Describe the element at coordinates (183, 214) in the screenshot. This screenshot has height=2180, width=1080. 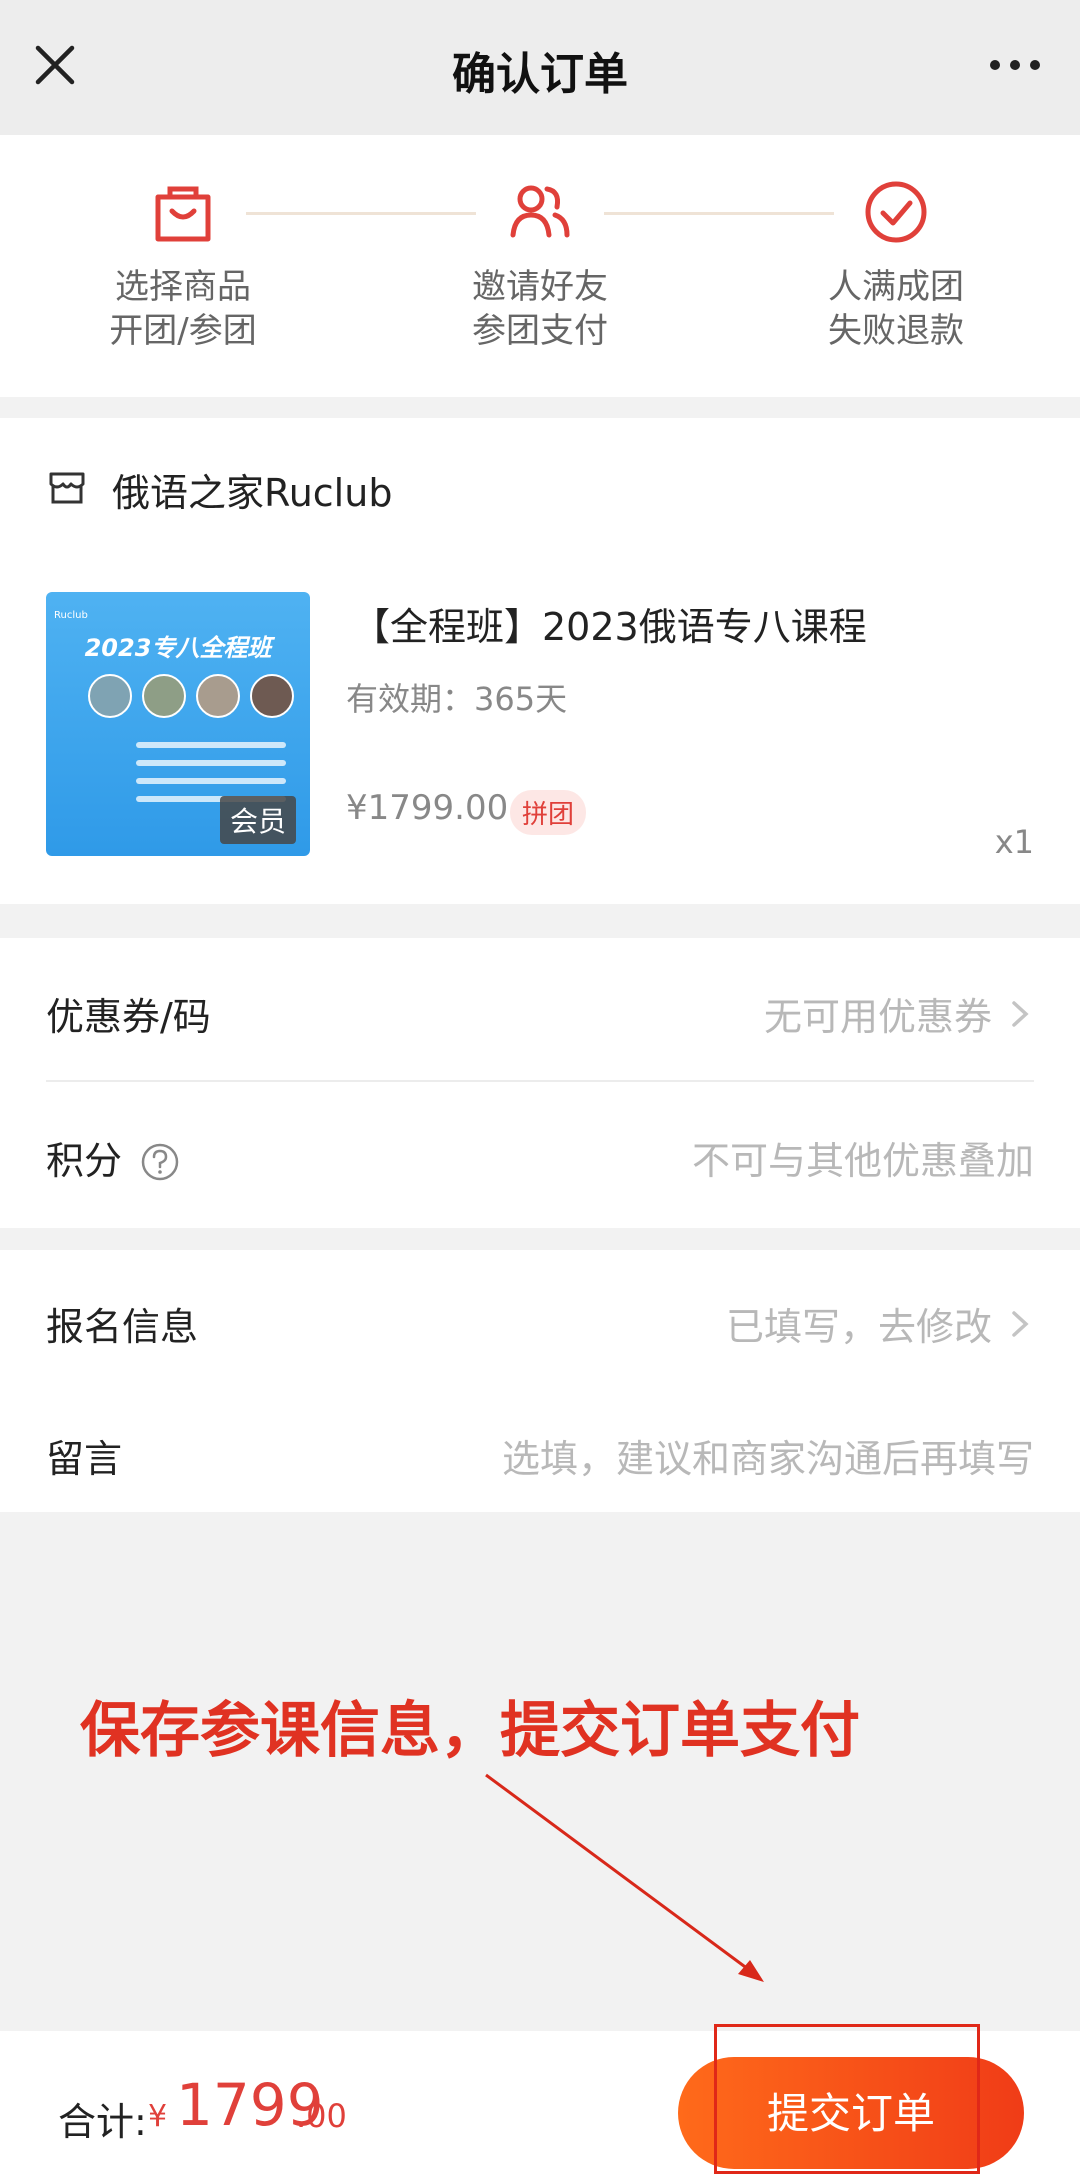
I see `shopping-bag-icon` at that location.